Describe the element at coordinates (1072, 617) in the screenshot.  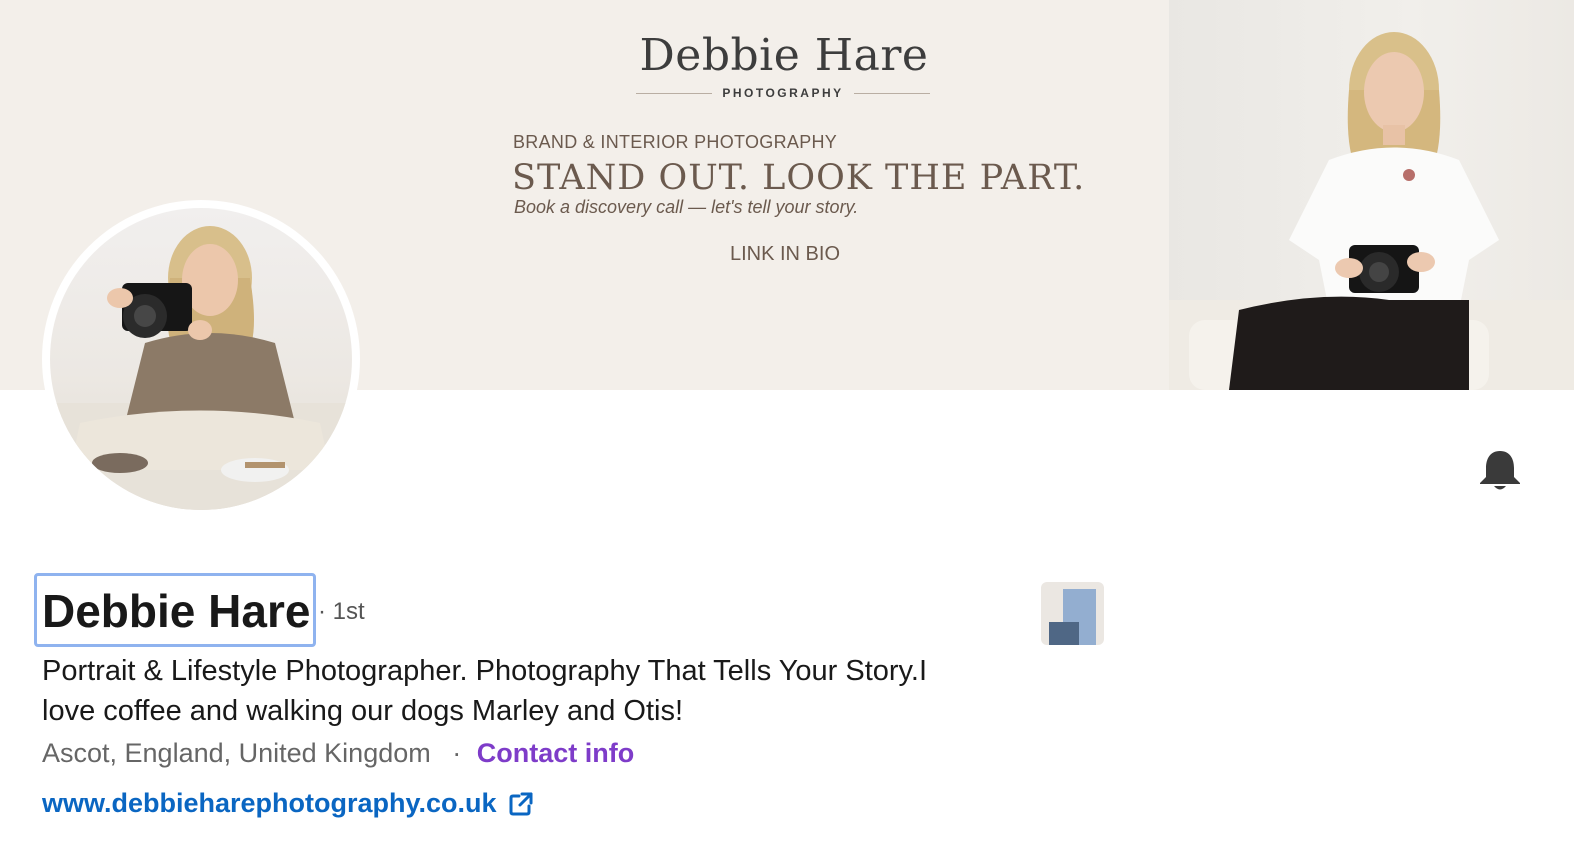
I see `company-logo-svg` at that location.